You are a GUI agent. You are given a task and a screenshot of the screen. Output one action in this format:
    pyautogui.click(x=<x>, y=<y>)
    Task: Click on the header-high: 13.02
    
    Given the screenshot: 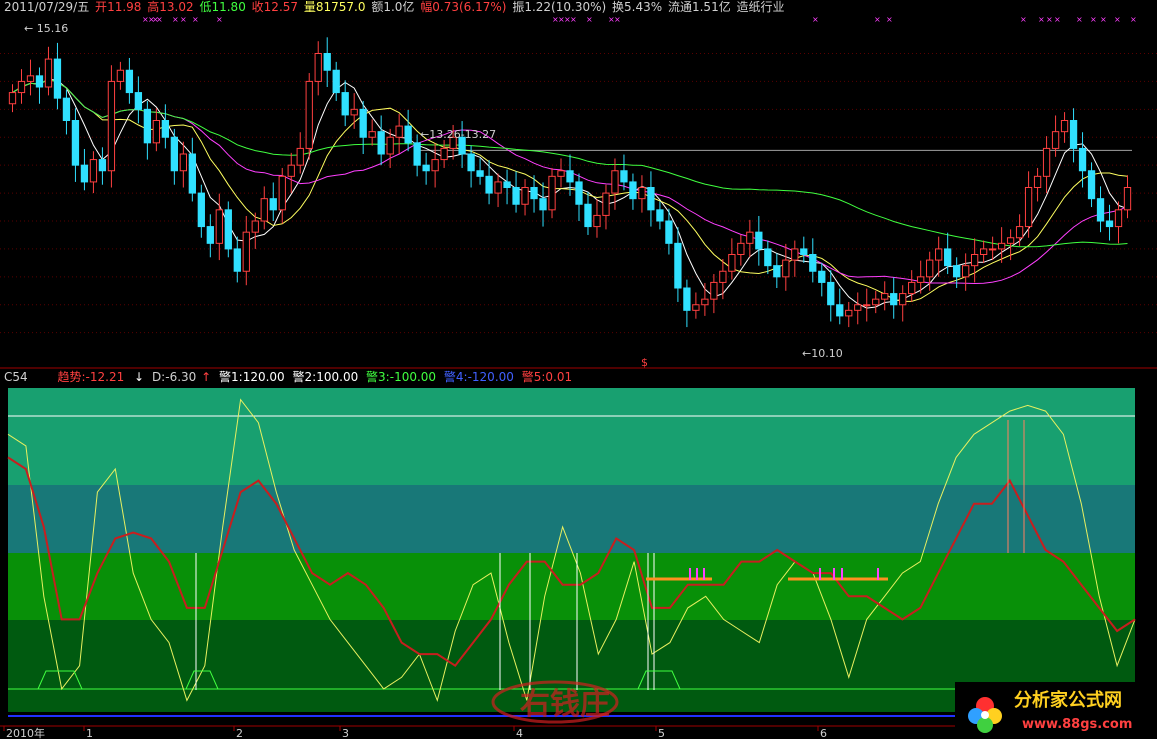 What is the action you would take?
    pyautogui.click(x=176, y=7)
    